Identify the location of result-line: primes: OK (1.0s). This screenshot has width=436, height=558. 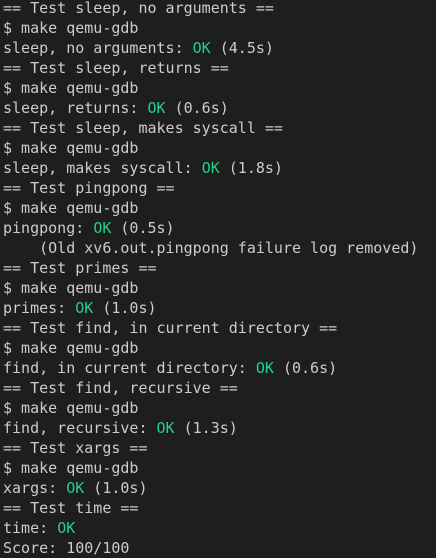
(80, 308).